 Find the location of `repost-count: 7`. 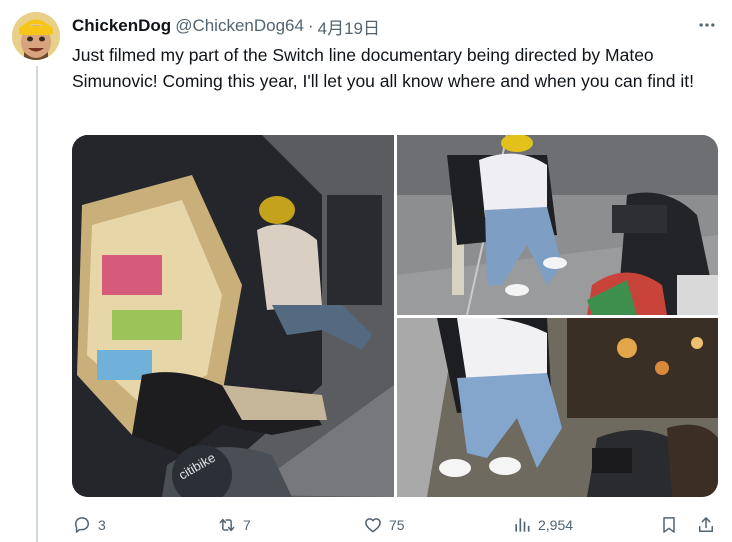

repost-count: 7 is located at coordinates (247, 525).